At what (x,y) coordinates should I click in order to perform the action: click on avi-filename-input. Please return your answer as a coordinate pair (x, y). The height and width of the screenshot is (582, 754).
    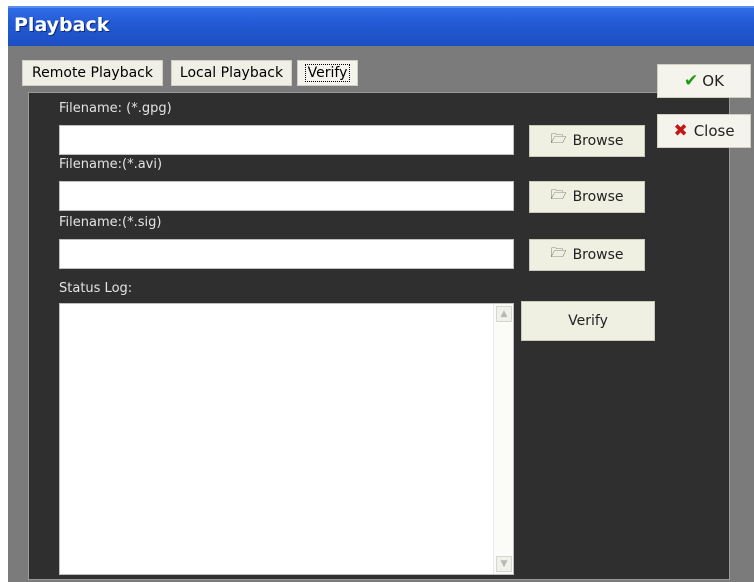
    Looking at the image, I should click on (286, 196).